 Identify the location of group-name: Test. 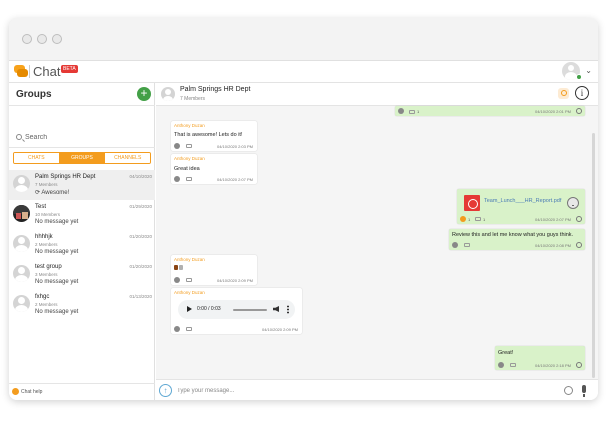
(41, 207).